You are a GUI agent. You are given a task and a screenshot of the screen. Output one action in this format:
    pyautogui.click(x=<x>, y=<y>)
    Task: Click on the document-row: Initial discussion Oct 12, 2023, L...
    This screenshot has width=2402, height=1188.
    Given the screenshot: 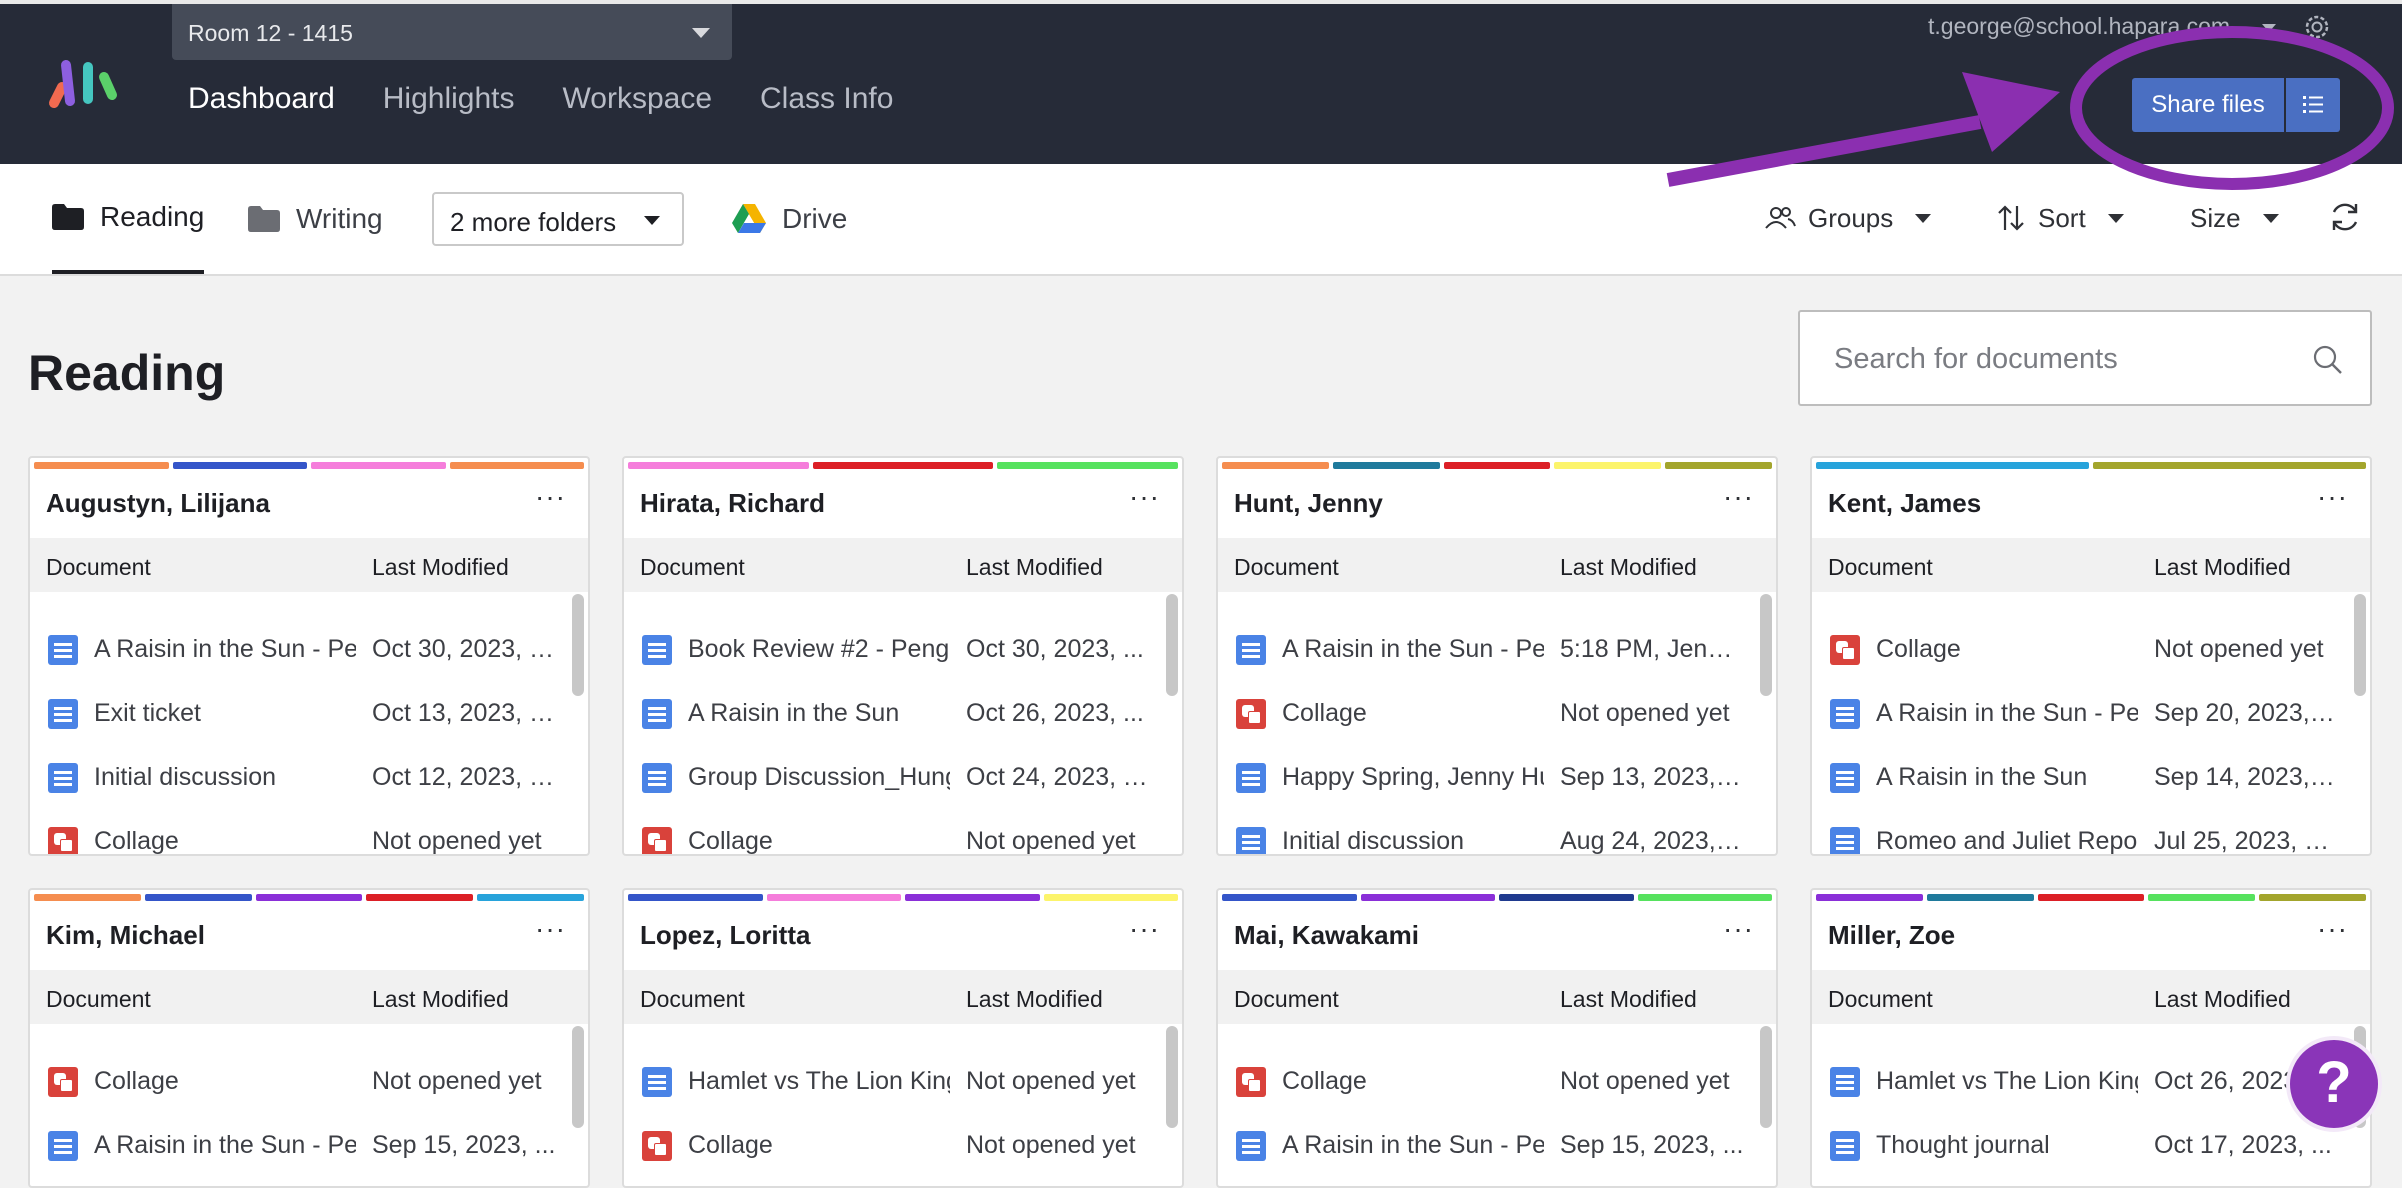 What is the action you would take?
    pyautogui.click(x=309, y=778)
    